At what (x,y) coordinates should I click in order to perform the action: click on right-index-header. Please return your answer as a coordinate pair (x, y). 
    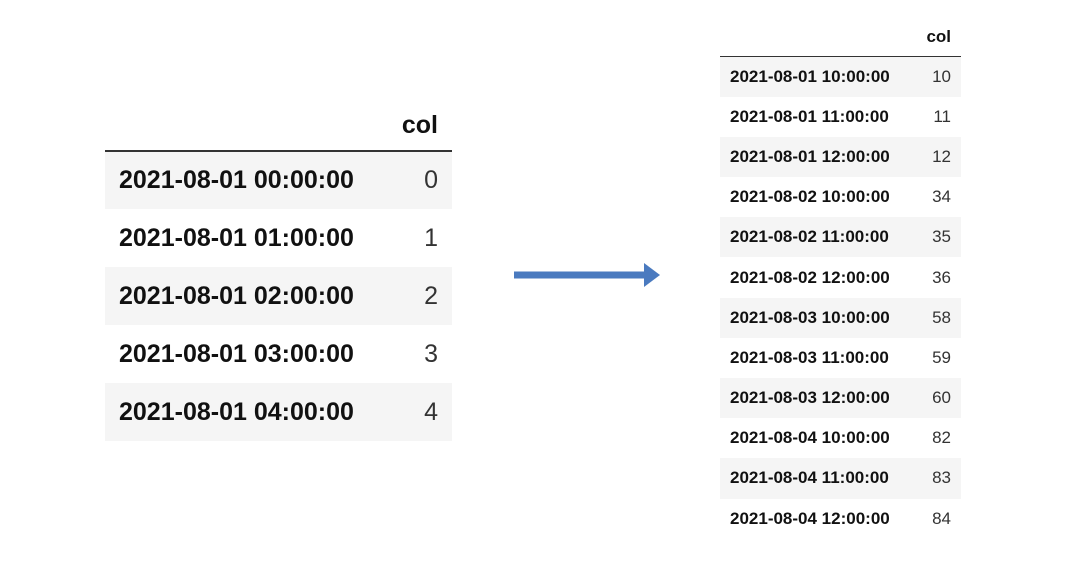
    Looking at the image, I should click on (820, 37).